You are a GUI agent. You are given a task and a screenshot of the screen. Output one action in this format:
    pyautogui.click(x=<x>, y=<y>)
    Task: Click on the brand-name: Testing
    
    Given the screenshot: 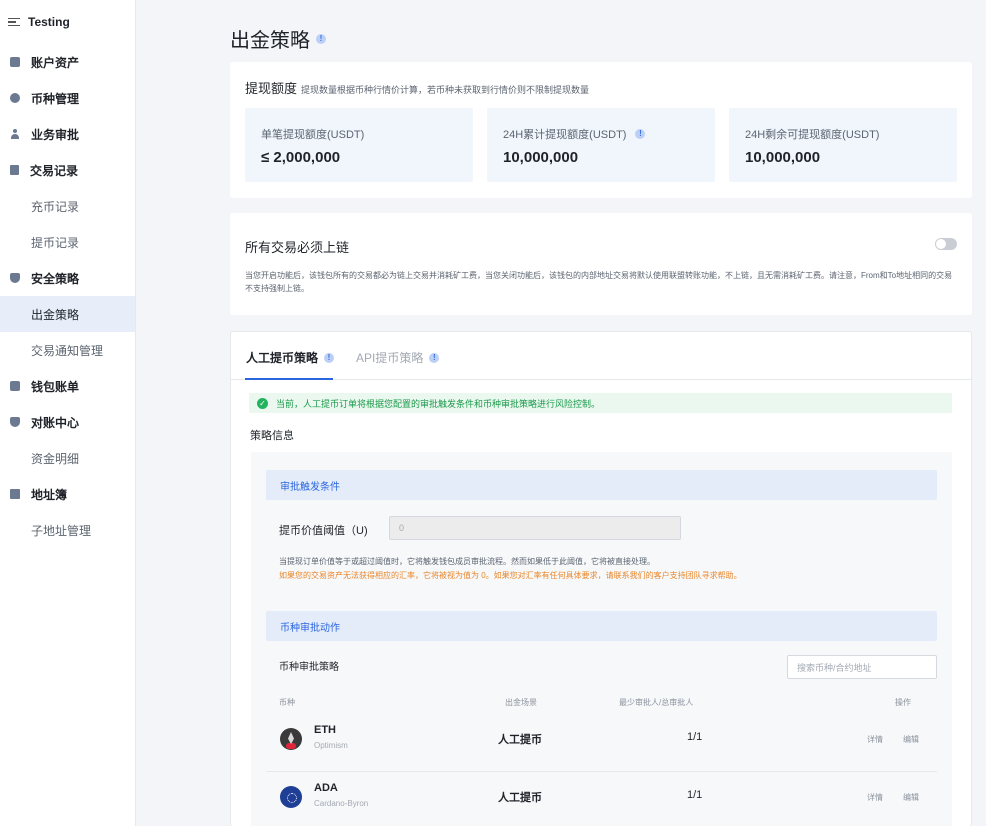 What is the action you would take?
    pyautogui.click(x=49, y=22)
    